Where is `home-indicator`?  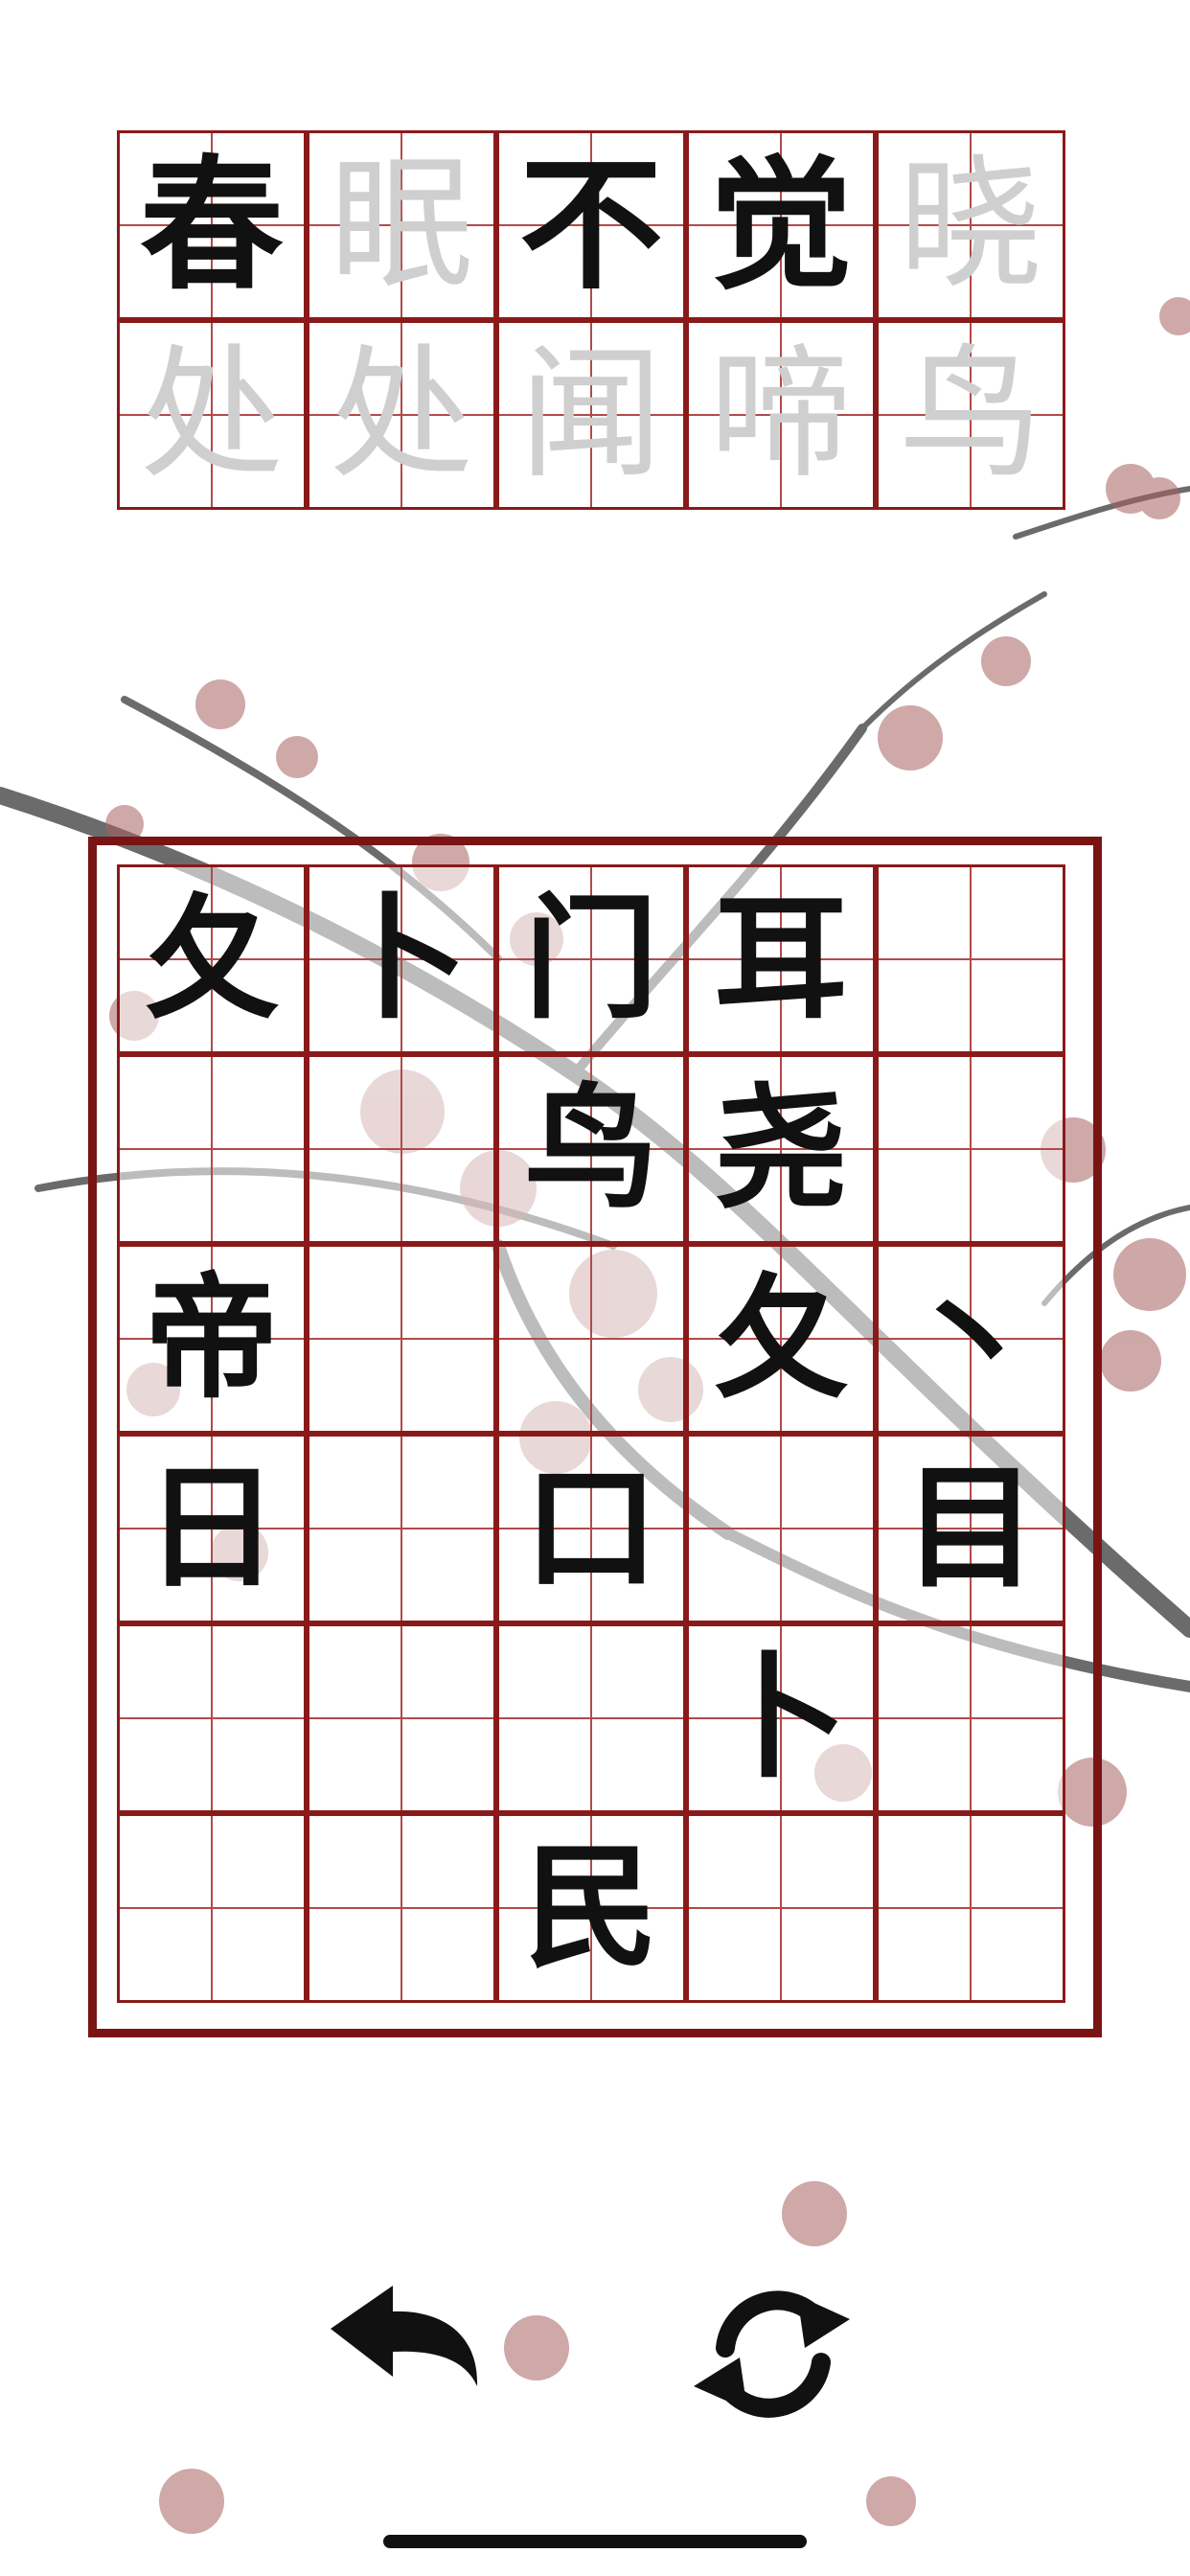
home-indicator is located at coordinates (595, 2541).